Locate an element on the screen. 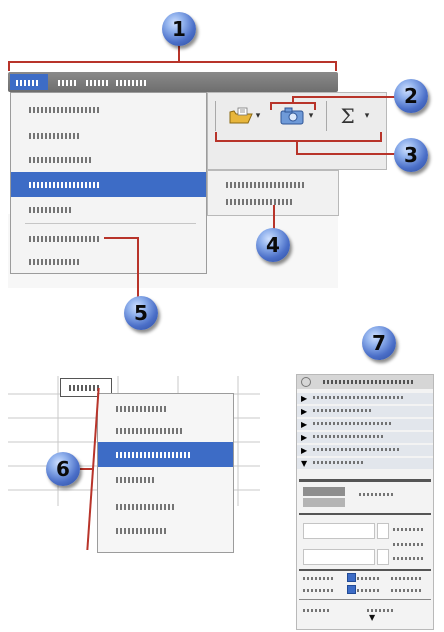  sum-button: Σ ▾ is located at coordinates (355, 116).